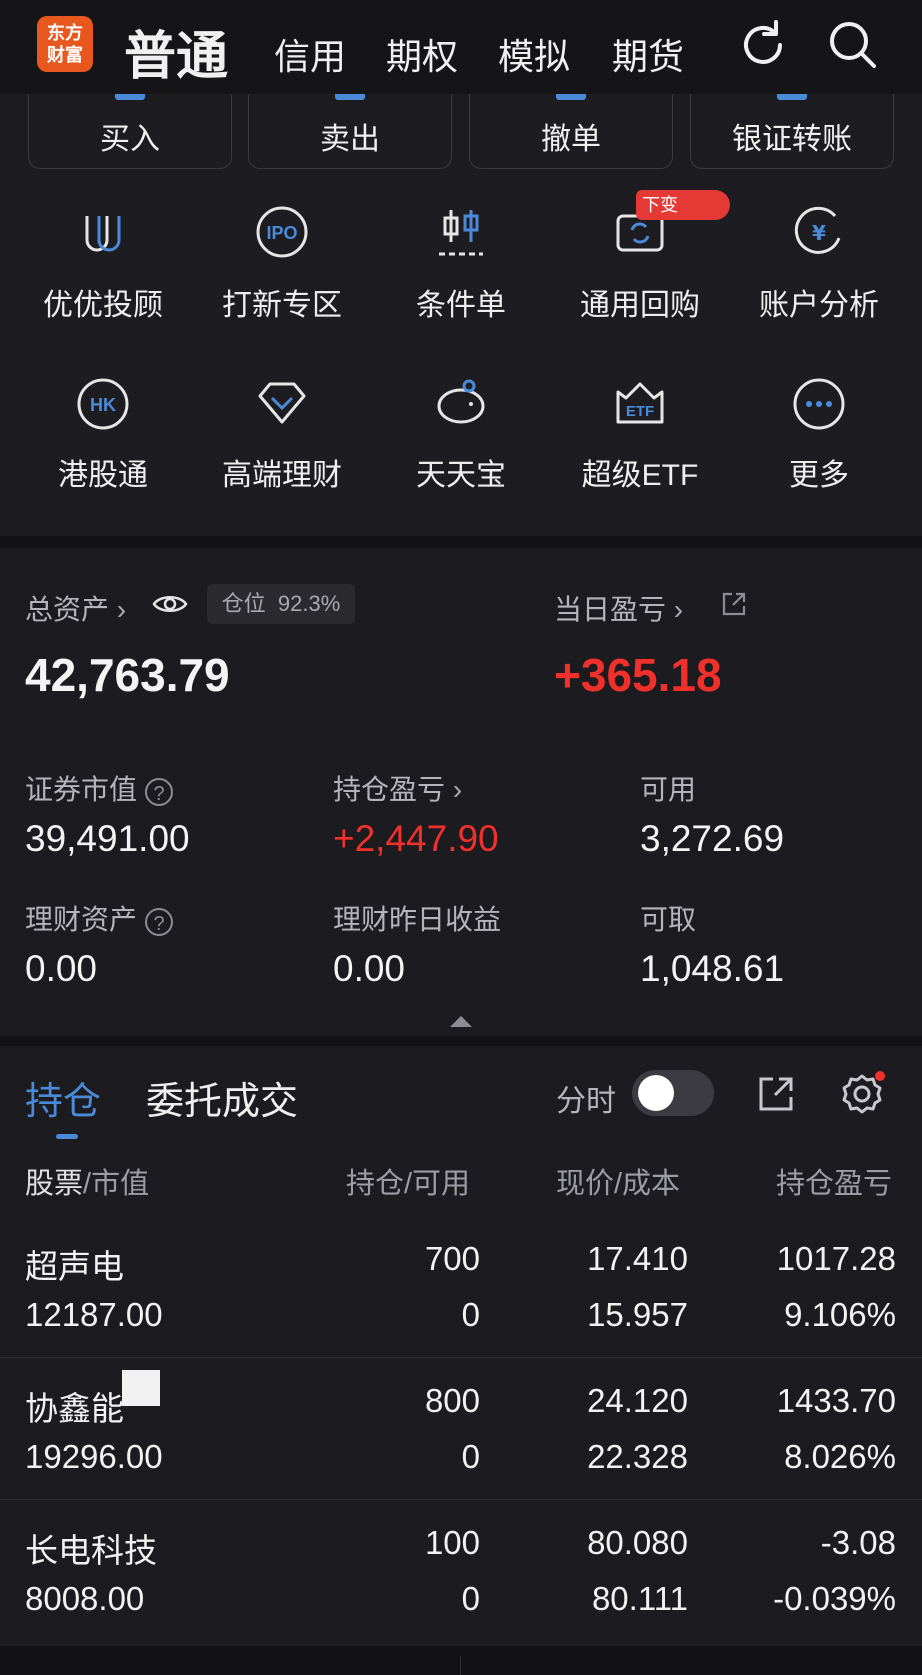 The width and height of the screenshot is (922, 1675). Describe the element at coordinates (94, 1456) in the screenshot. I see `stock-market-value: 19296.00` at that location.